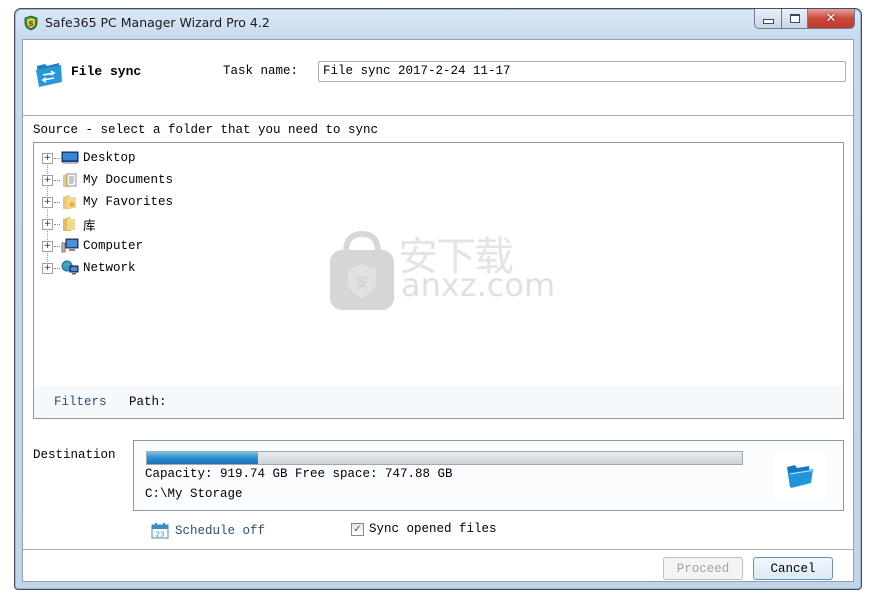 This screenshot has width=894, height=597. What do you see at coordinates (157, 22) in the screenshot?
I see `window-title: Safe365 PC Manager Wizard Pro 4.2` at bounding box center [157, 22].